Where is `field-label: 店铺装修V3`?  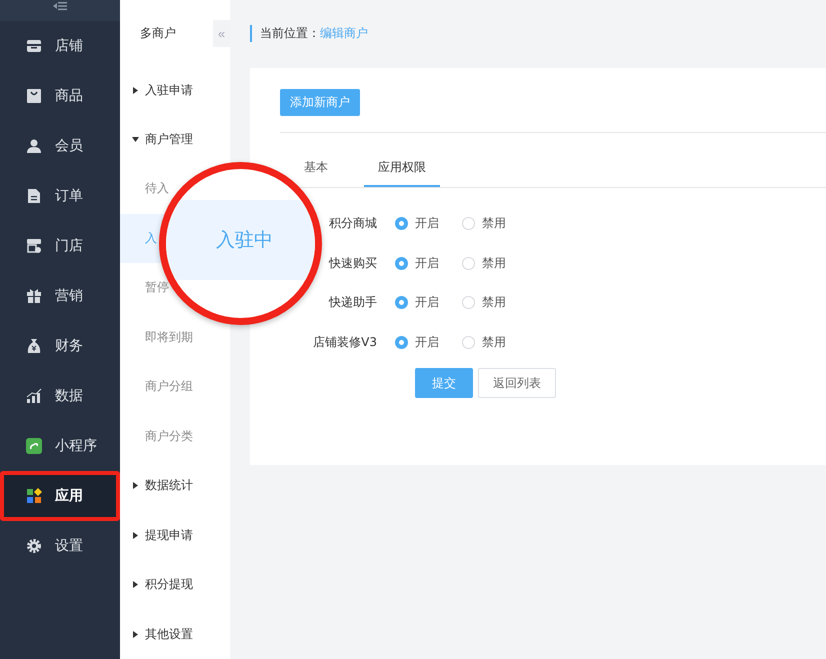
field-label: 店铺装修V3 is located at coordinates (345, 342).